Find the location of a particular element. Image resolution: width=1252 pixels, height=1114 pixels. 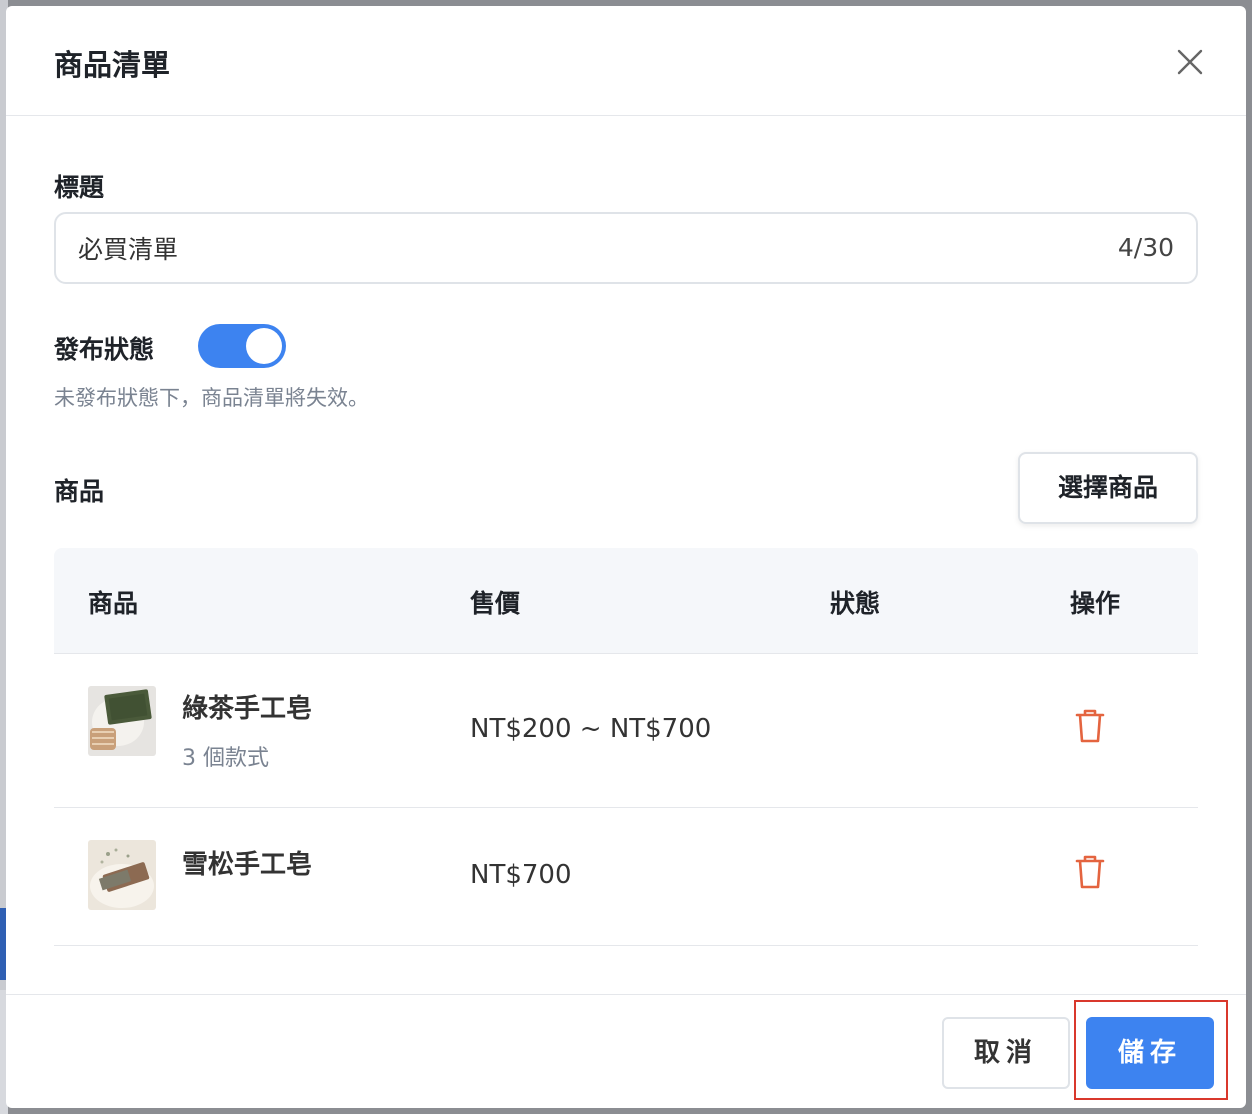

cancel-button: 取消 is located at coordinates (1006, 1053).